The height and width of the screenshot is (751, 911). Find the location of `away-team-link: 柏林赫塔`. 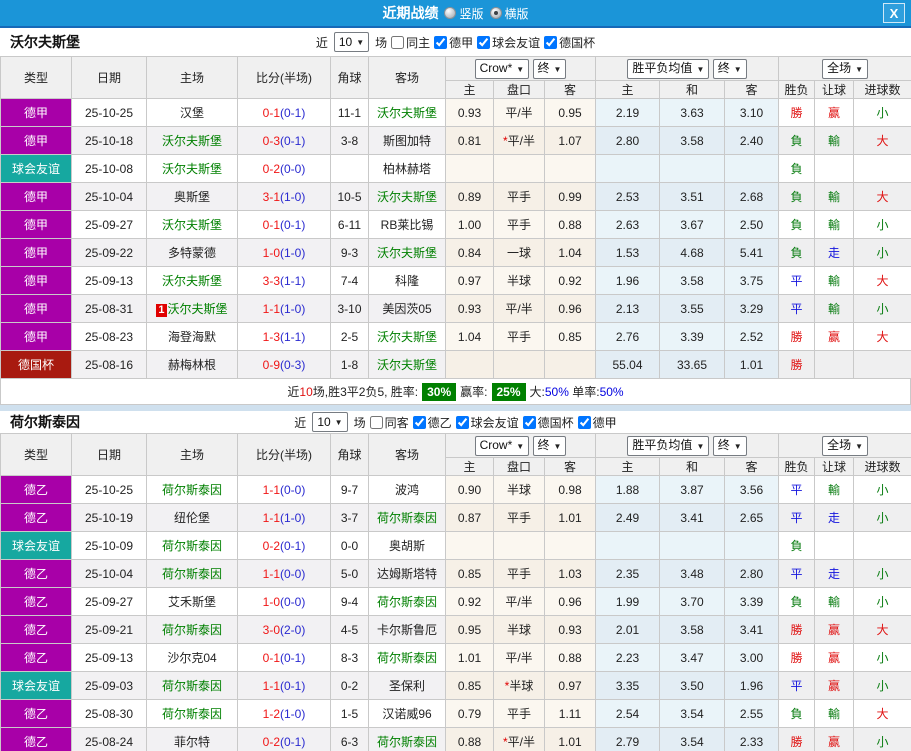

away-team-link: 柏林赫塔 is located at coordinates (407, 169).